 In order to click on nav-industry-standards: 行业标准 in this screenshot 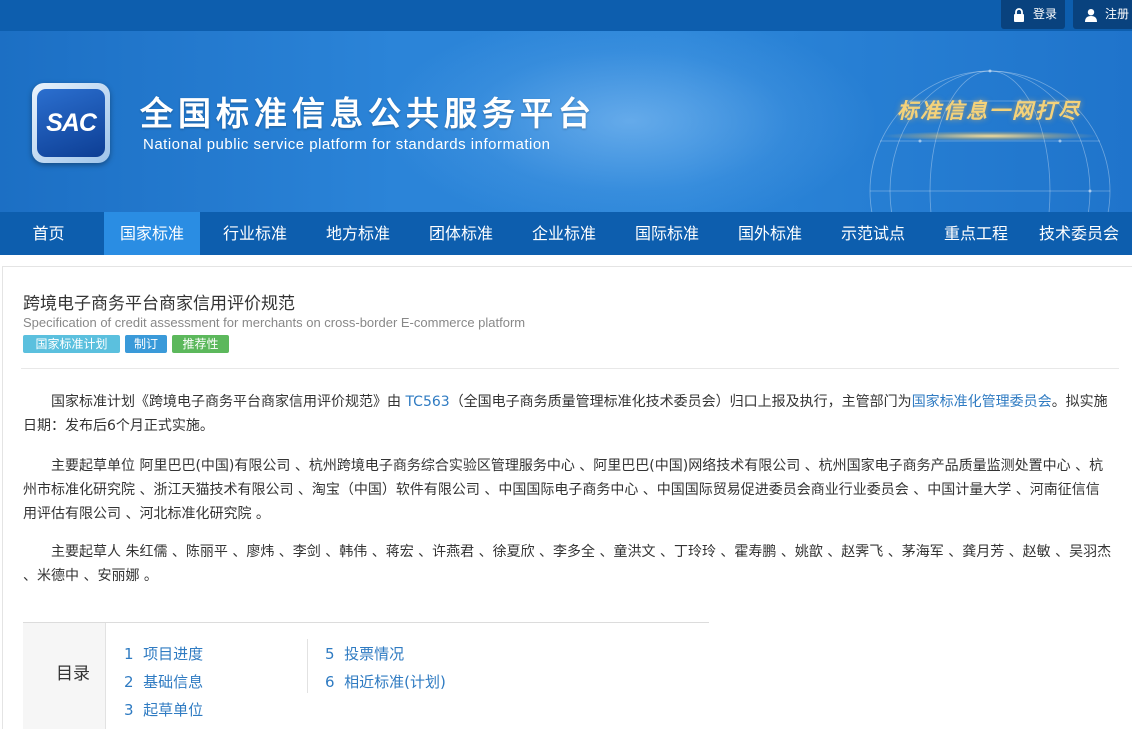, I will do `click(255, 233)`.